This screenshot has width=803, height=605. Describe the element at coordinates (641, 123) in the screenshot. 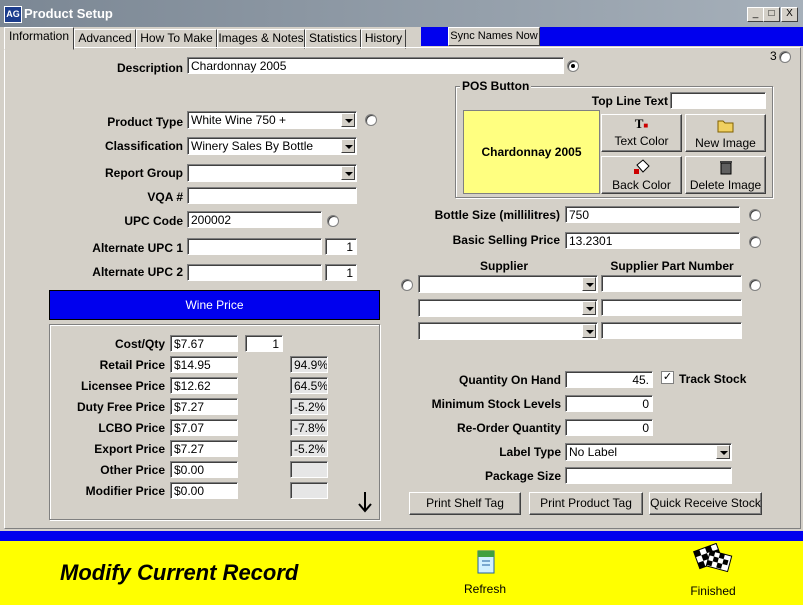

I see `text-color-icon: T■` at that location.